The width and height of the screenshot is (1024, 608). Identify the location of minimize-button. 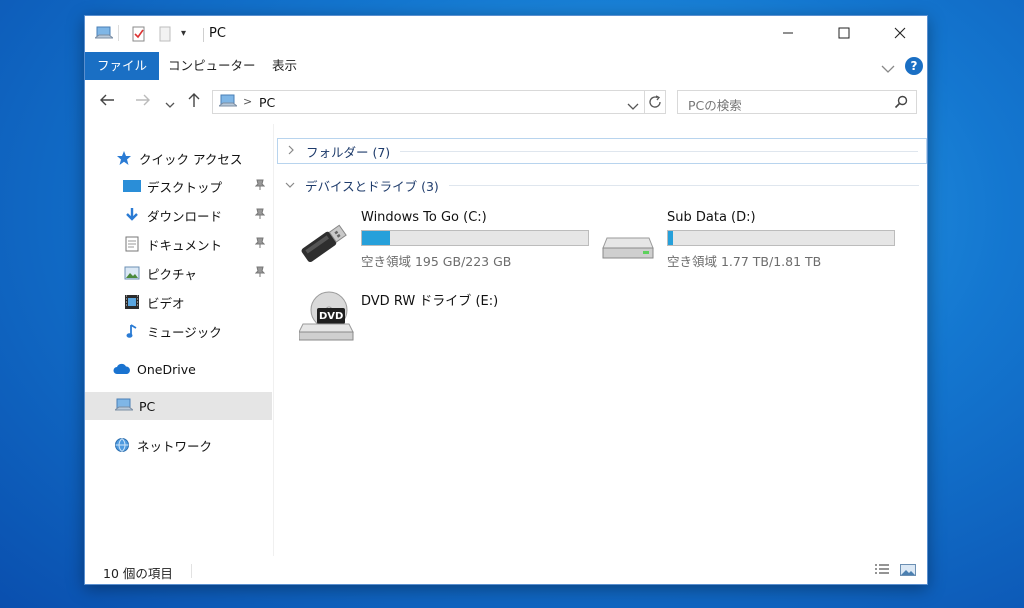
(788, 33).